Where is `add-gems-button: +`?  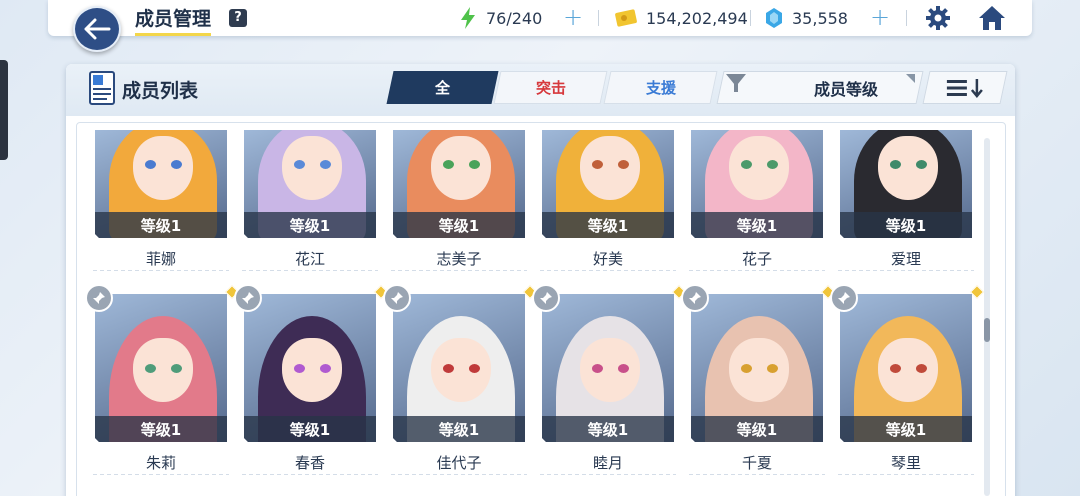 add-gems-button: + is located at coordinates (880, 17).